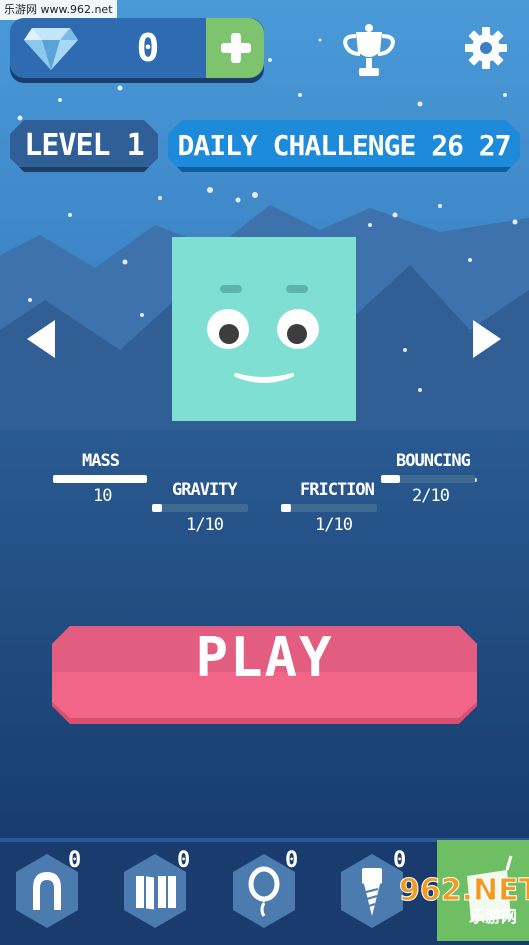 The image size is (529, 945). I want to click on daily-challenge-button: DAILY CHALLENGE 26 27 28, so click(344, 146).